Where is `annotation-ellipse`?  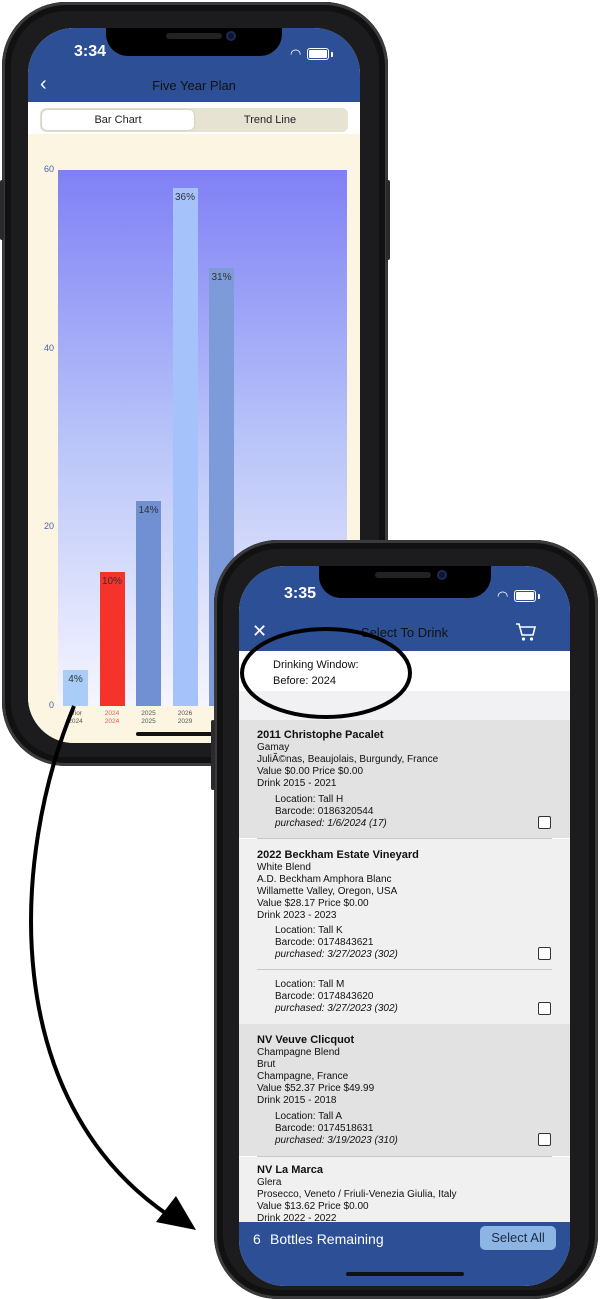
annotation-ellipse is located at coordinates (326, 673).